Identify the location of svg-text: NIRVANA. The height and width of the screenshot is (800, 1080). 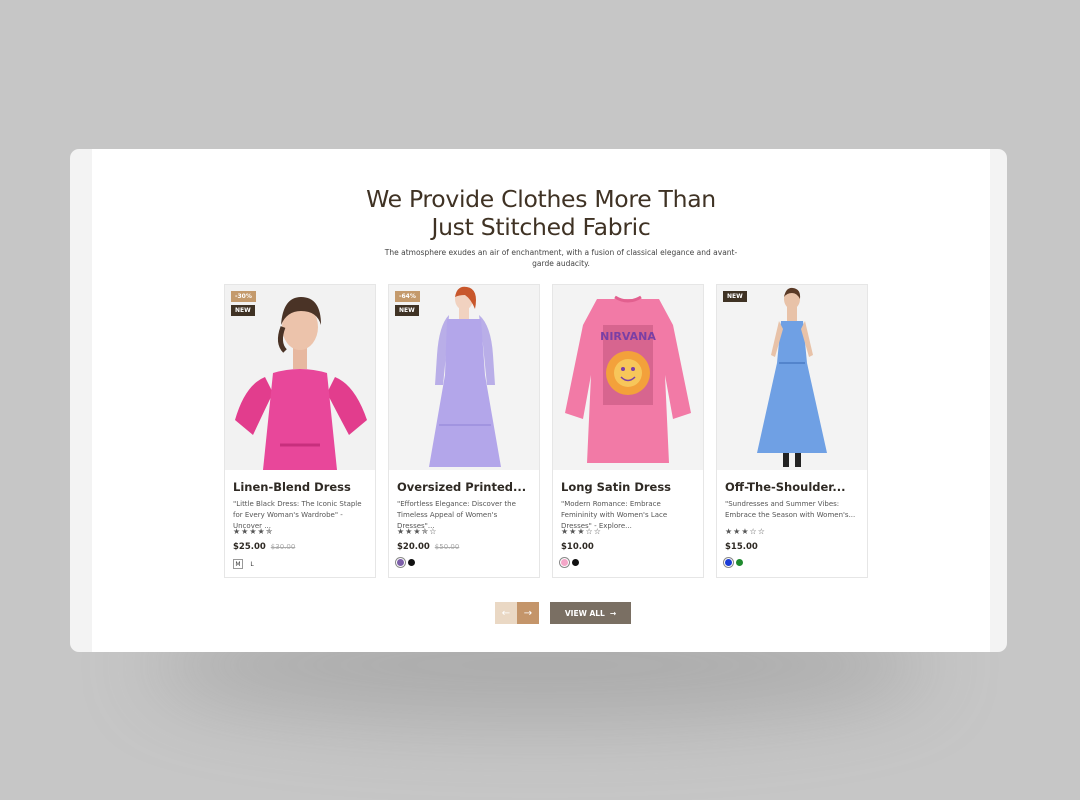
(628, 336).